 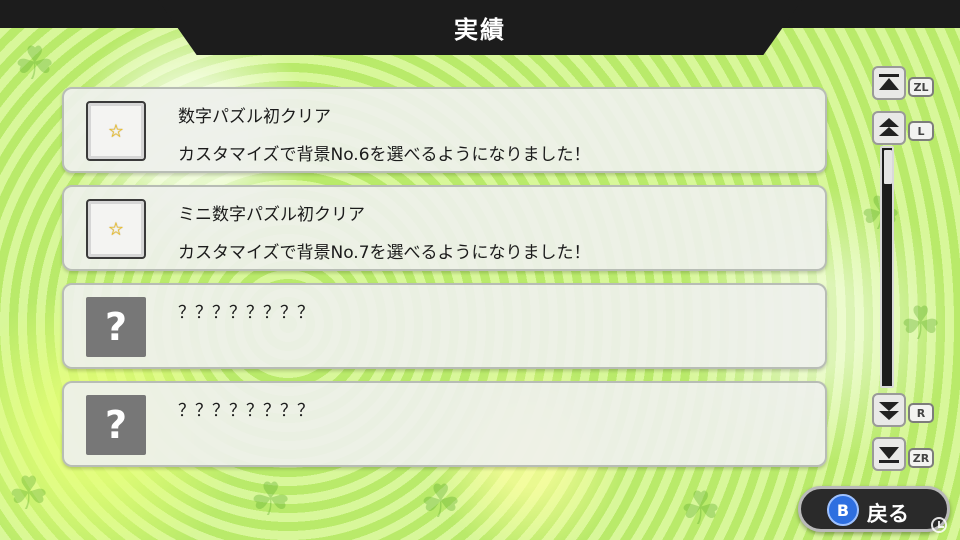 I want to click on achievement-description: カスタマイズで背景No.6を選べるようになりました！, so click(x=384, y=155).